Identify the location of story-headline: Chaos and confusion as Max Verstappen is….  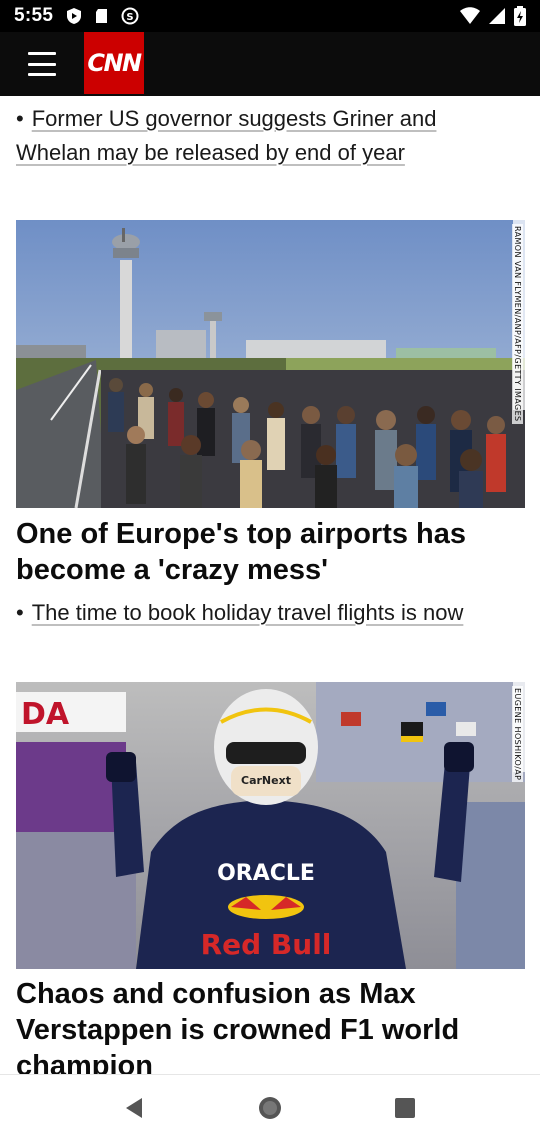
(271, 1025).